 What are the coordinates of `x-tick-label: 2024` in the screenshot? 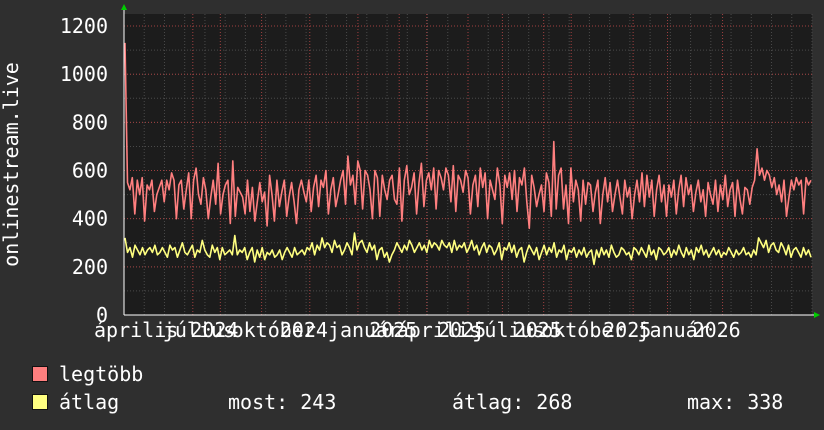 It's located at (304, 330).